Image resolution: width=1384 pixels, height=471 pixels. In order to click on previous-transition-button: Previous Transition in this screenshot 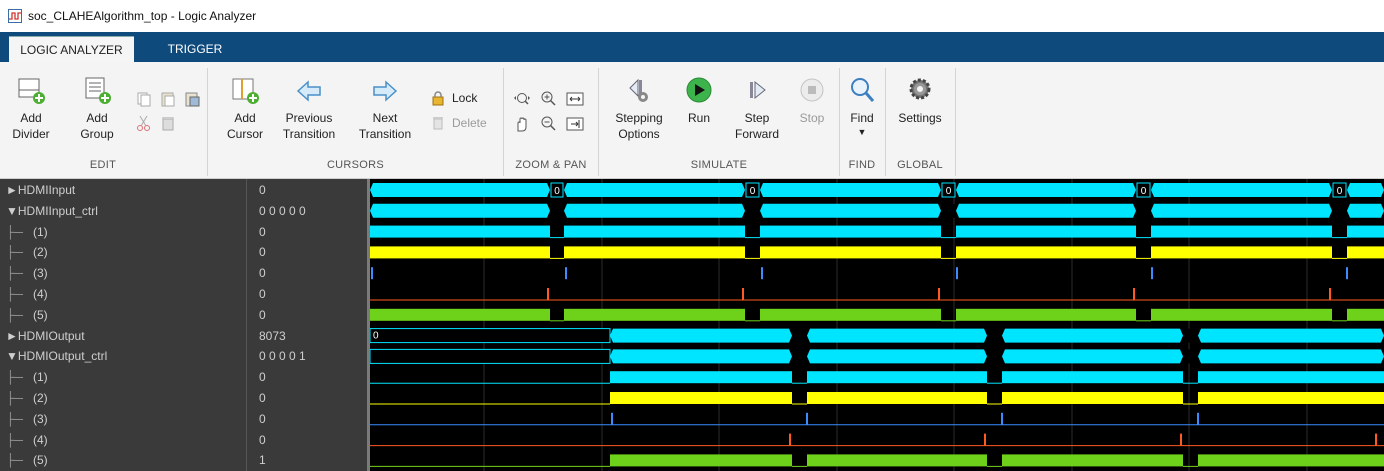, I will do `click(309, 109)`.